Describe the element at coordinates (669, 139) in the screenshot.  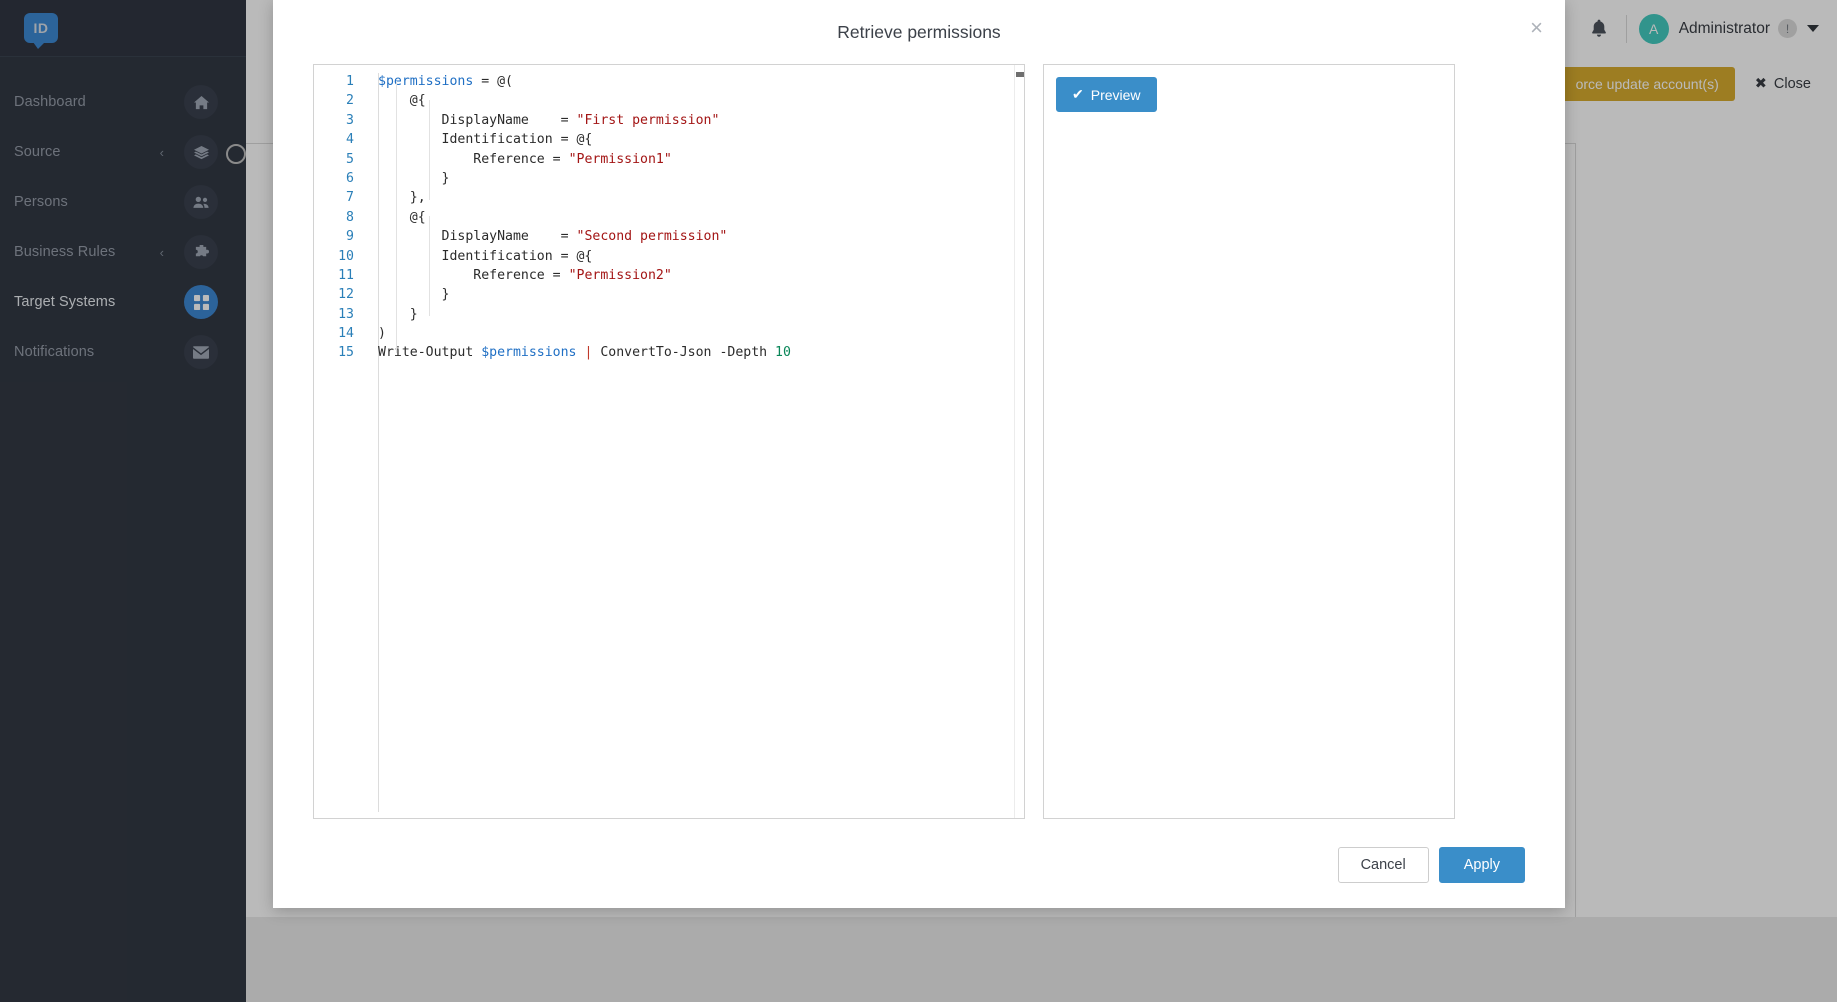
I see `code-line: 4 Identification = @{` at that location.